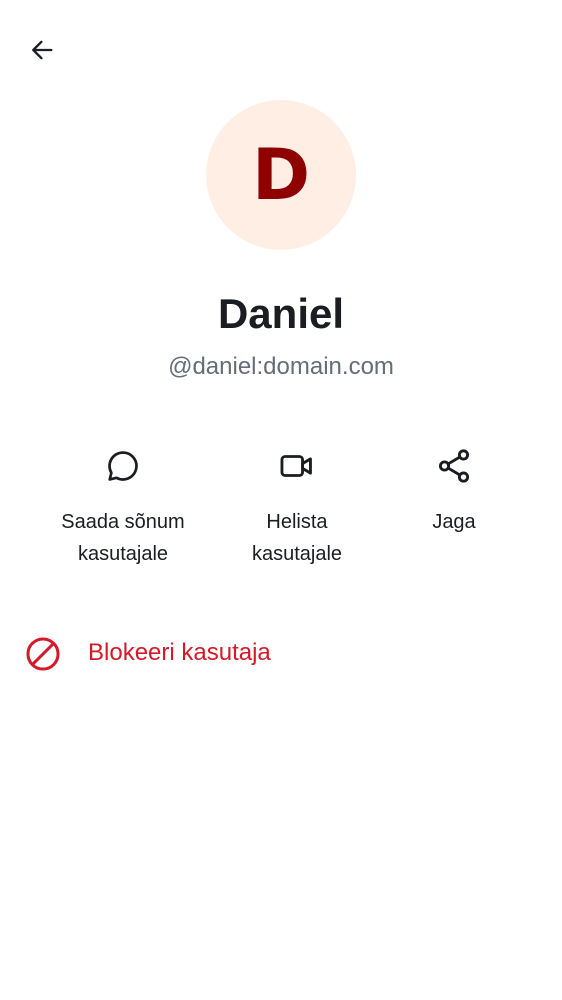 This screenshot has width=562, height=1000. What do you see at coordinates (123, 505) in the screenshot?
I see `send-message-button: Saada sõnum kasutajale` at bounding box center [123, 505].